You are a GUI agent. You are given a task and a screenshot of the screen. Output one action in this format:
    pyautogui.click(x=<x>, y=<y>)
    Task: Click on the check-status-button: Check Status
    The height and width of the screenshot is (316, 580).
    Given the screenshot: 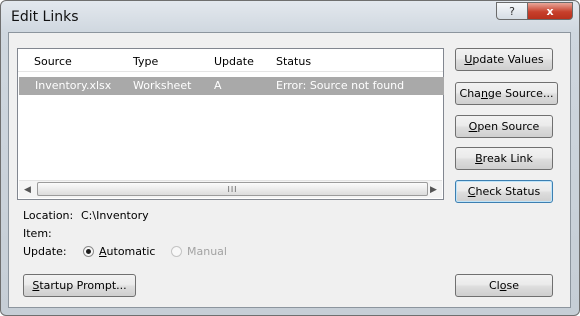 What is the action you would take?
    pyautogui.click(x=504, y=191)
    